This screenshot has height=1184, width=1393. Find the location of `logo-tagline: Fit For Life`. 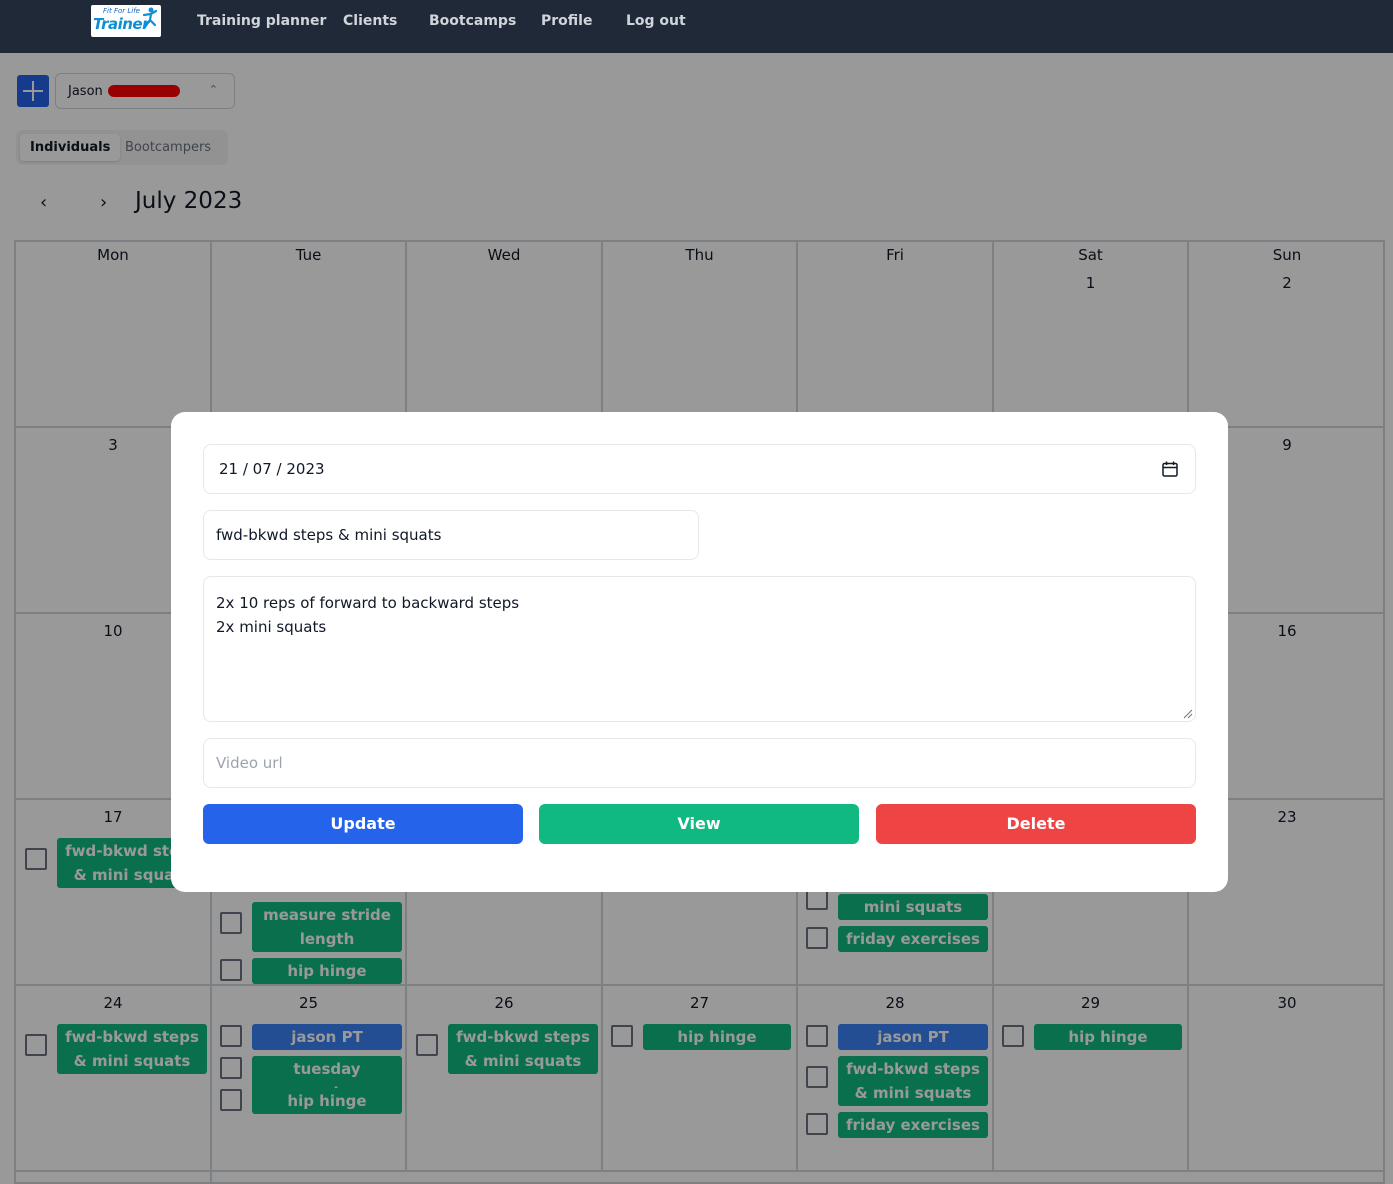

logo-tagline: Fit For Life is located at coordinates (121, 11).